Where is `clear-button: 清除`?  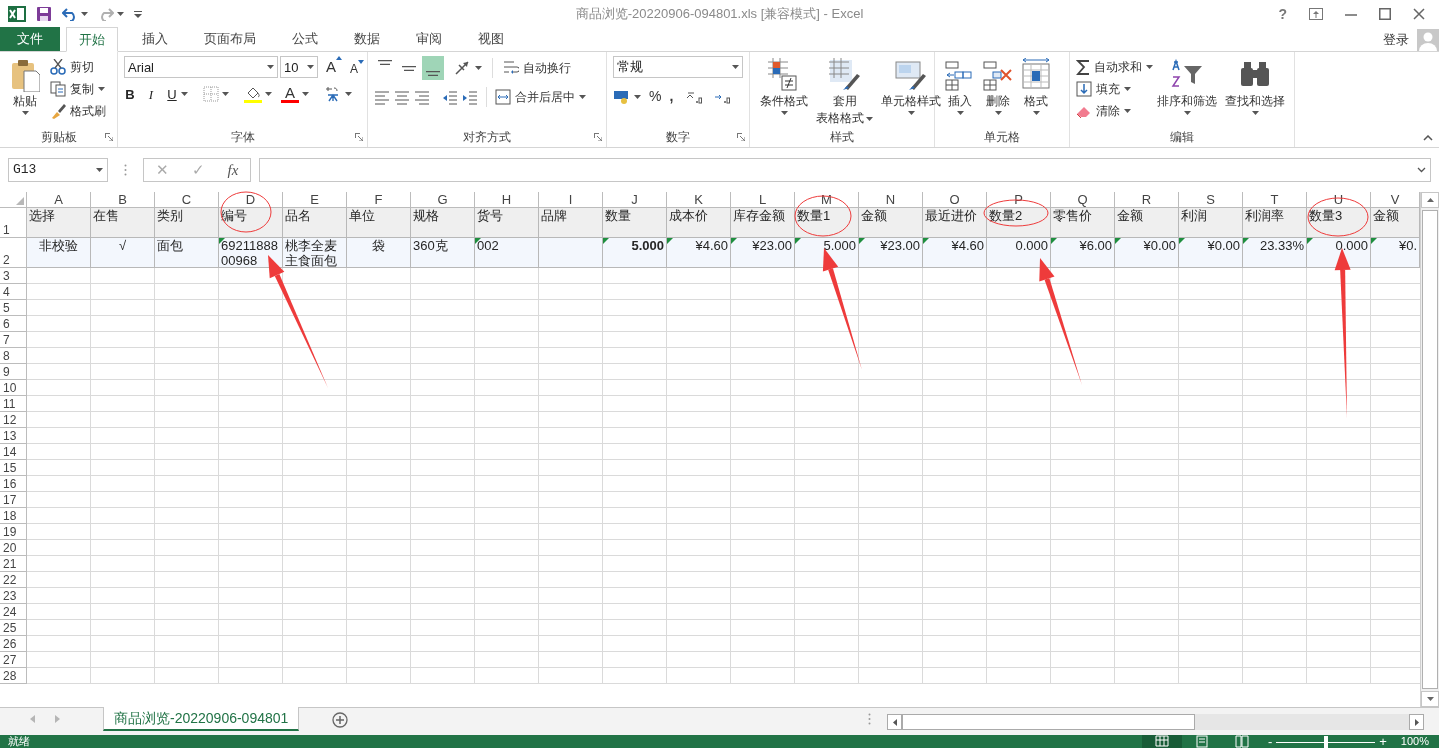 clear-button: 清除 is located at coordinates (1114, 111).